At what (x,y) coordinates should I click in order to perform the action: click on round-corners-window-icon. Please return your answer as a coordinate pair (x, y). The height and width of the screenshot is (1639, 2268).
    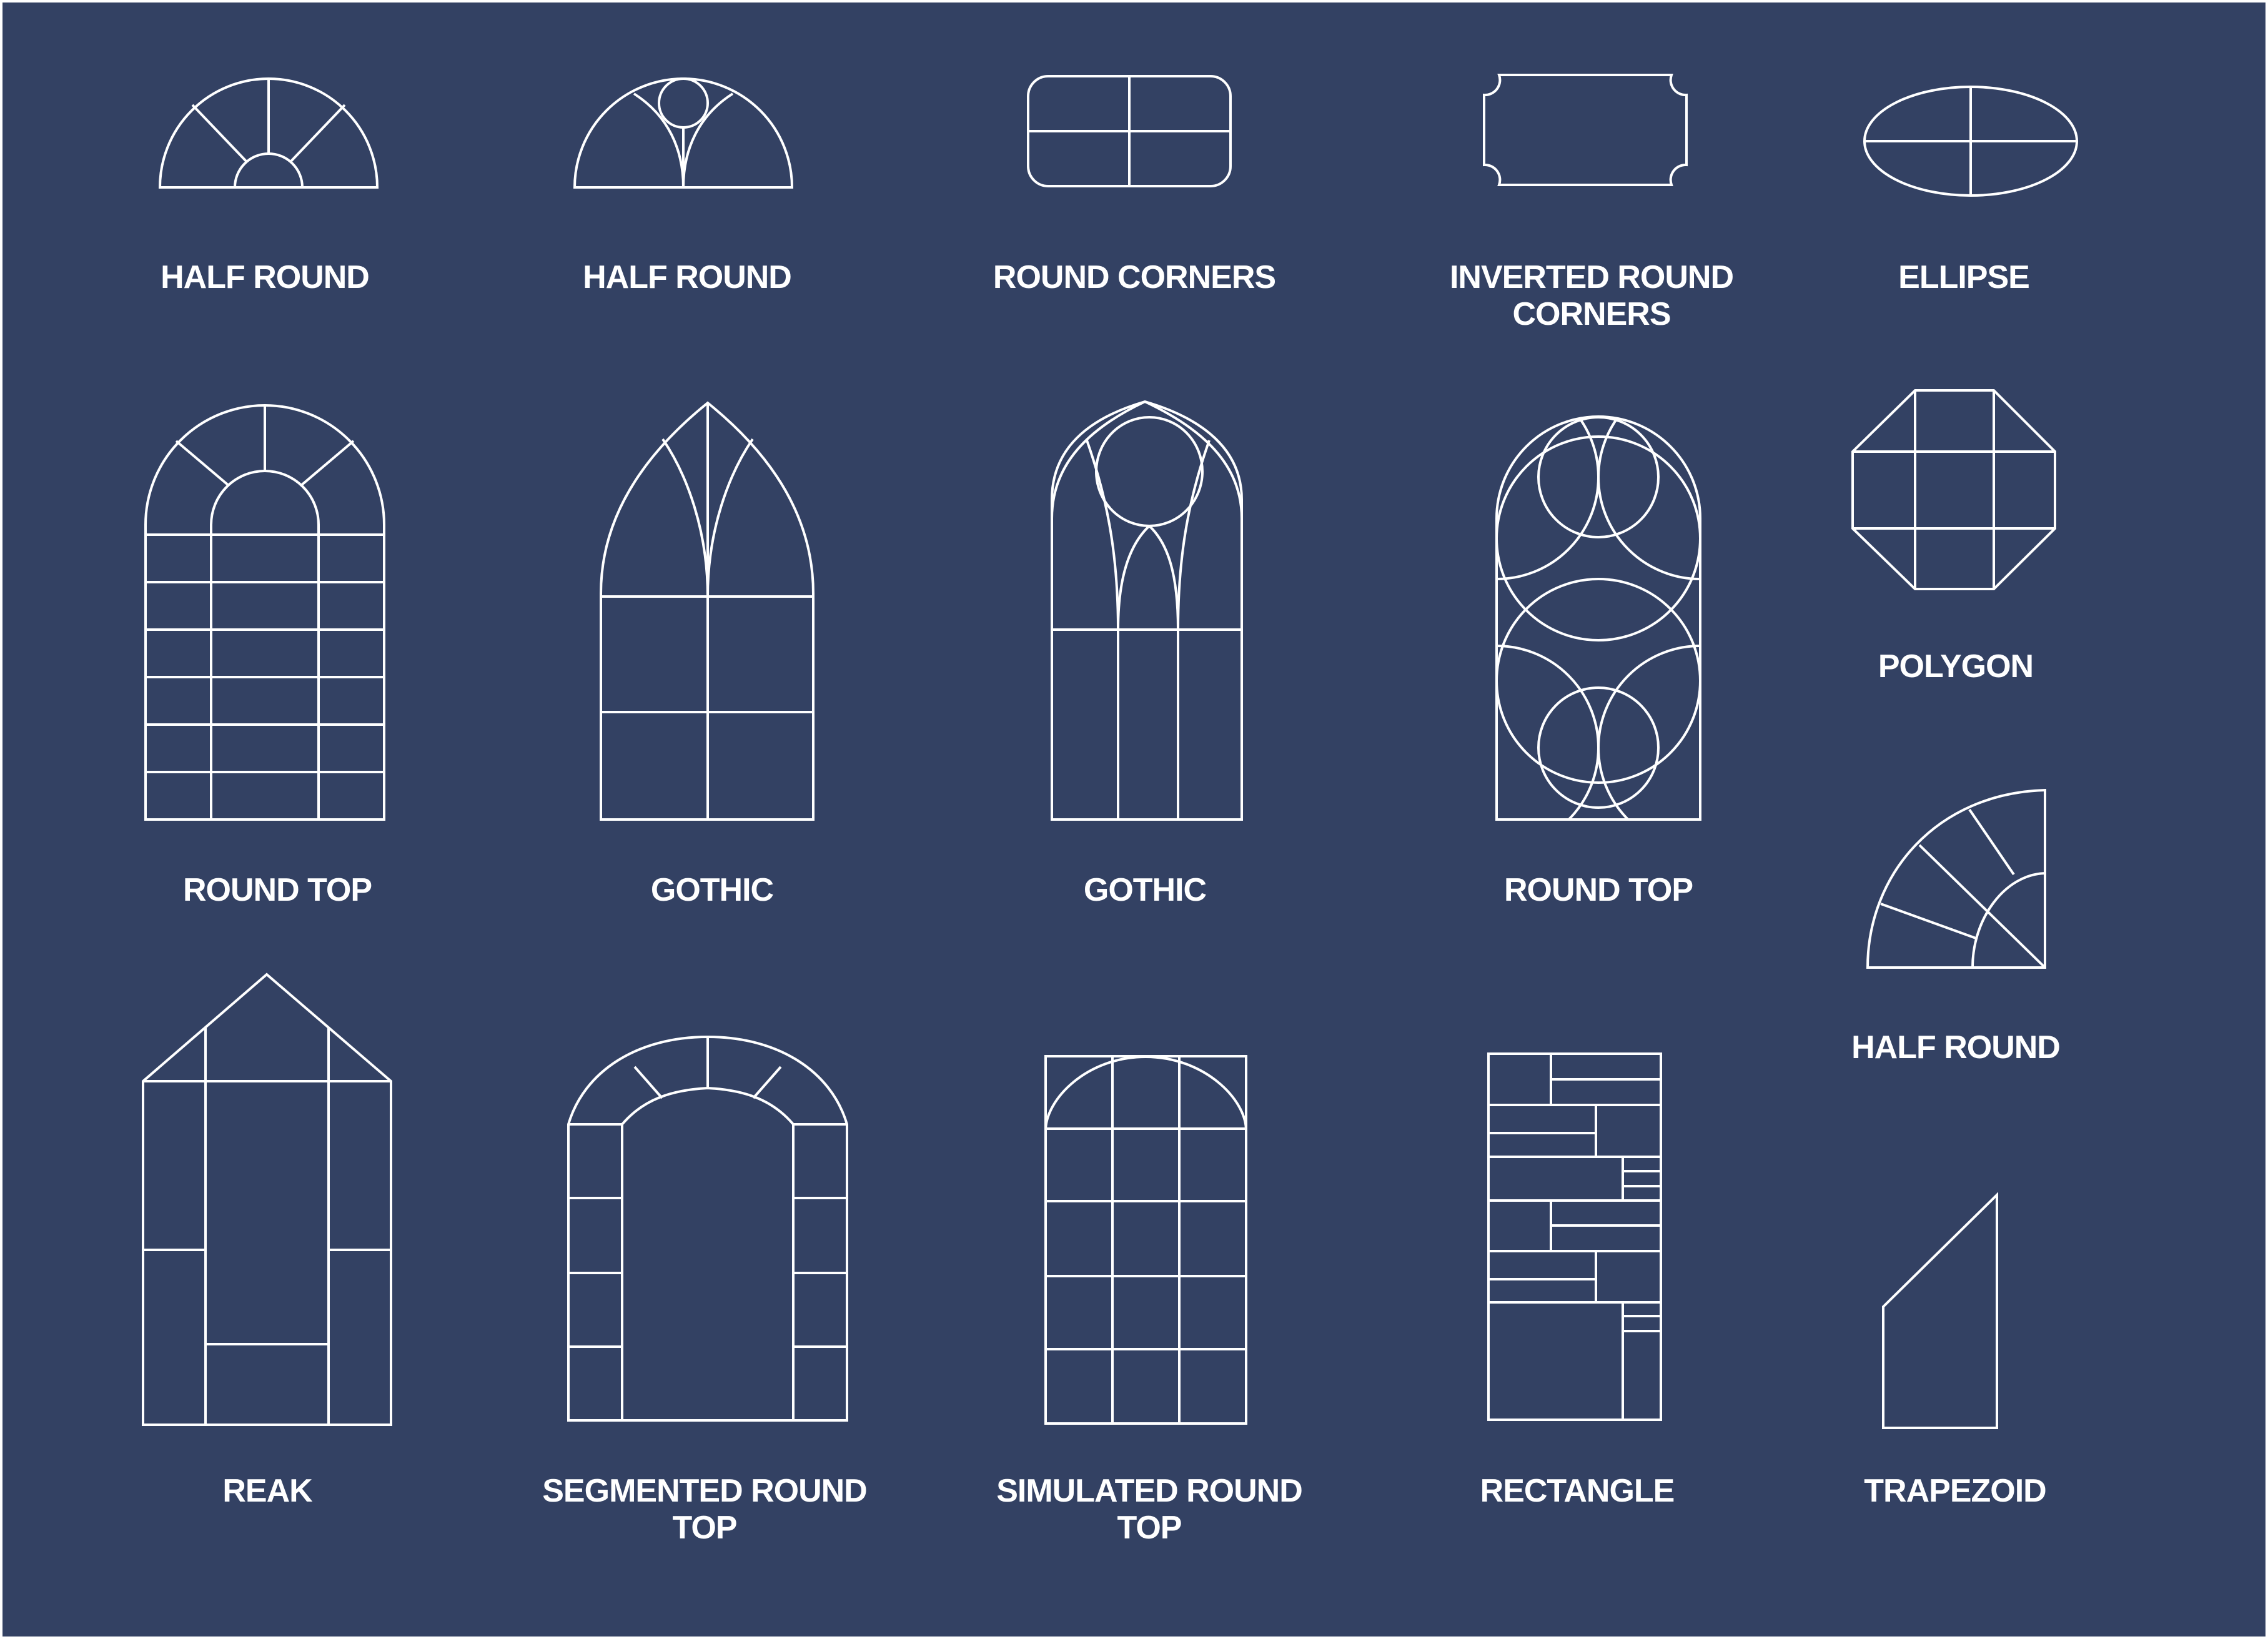
    Looking at the image, I should click on (1129, 131).